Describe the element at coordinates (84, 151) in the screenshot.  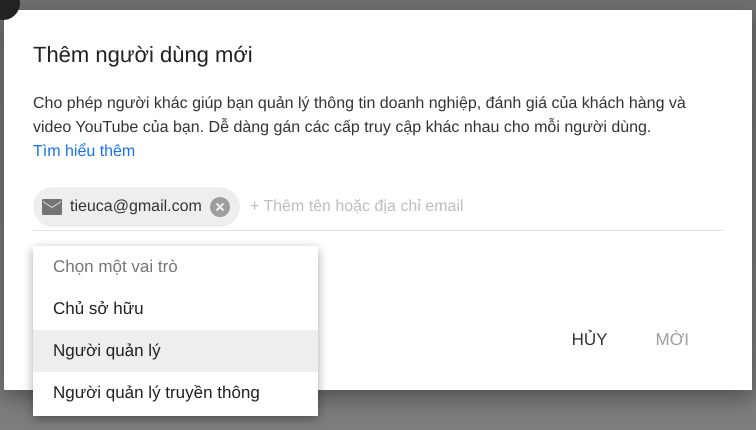
I see `learn-more-link: Tìm hiểu thêm` at that location.